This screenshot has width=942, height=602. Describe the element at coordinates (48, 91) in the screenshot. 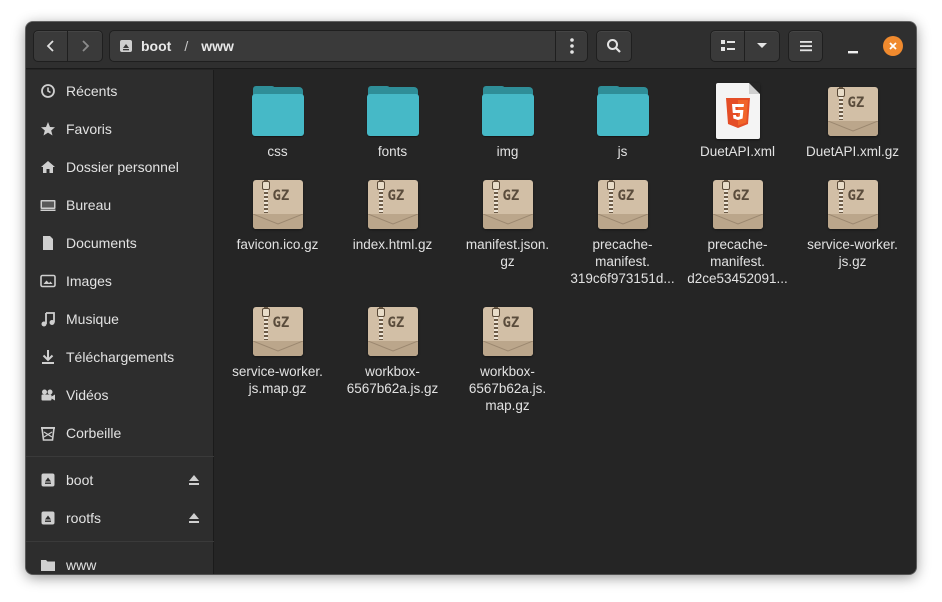

I see `clock-icon` at that location.